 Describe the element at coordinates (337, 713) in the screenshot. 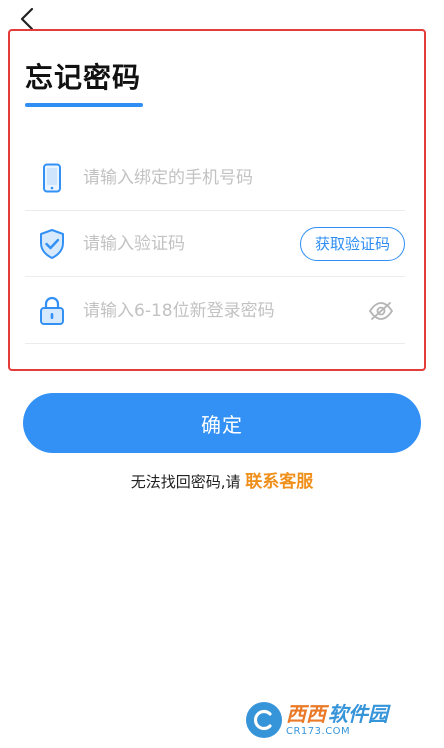

I see `watermark-brand: 西西 软件园` at that location.